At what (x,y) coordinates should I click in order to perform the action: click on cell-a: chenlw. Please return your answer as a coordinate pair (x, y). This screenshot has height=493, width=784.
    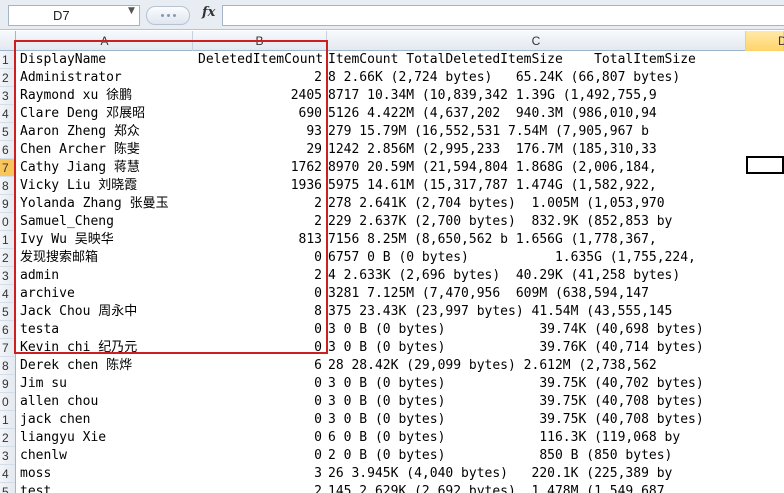
    Looking at the image, I should click on (43, 456).